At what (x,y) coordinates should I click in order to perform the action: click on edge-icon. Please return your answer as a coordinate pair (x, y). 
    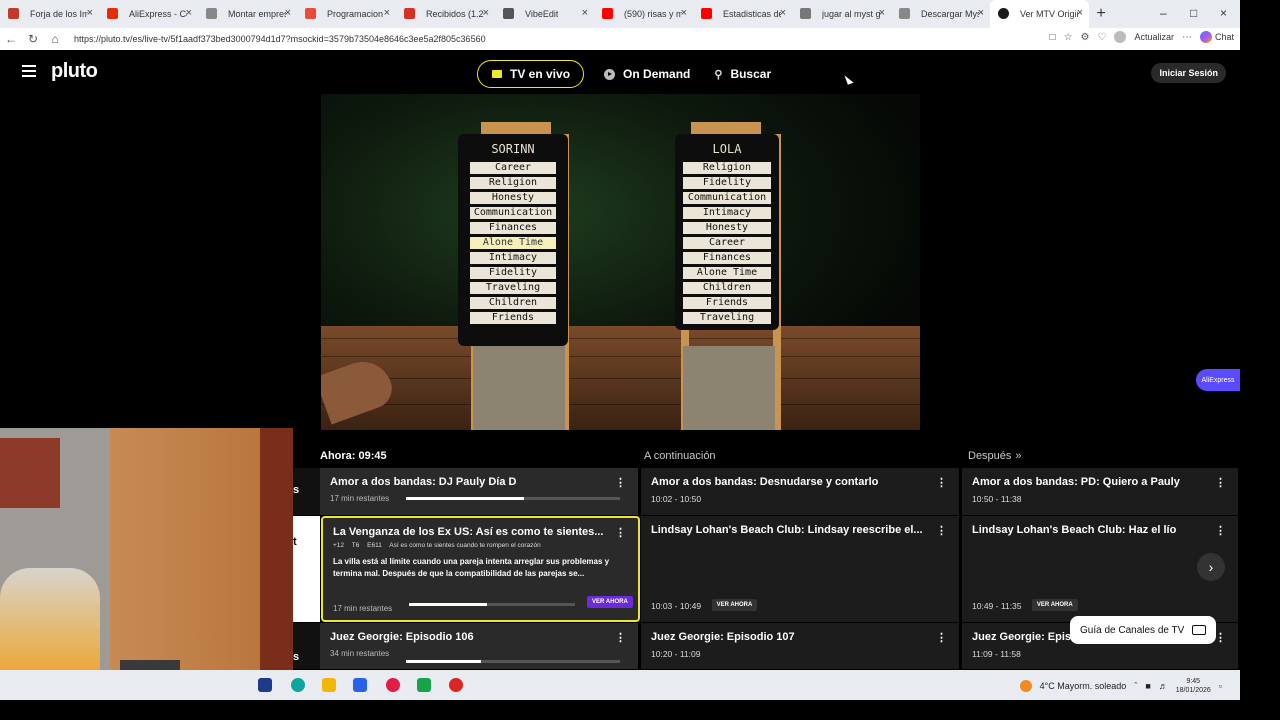
    Looking at the image, I should click on (298, 685).